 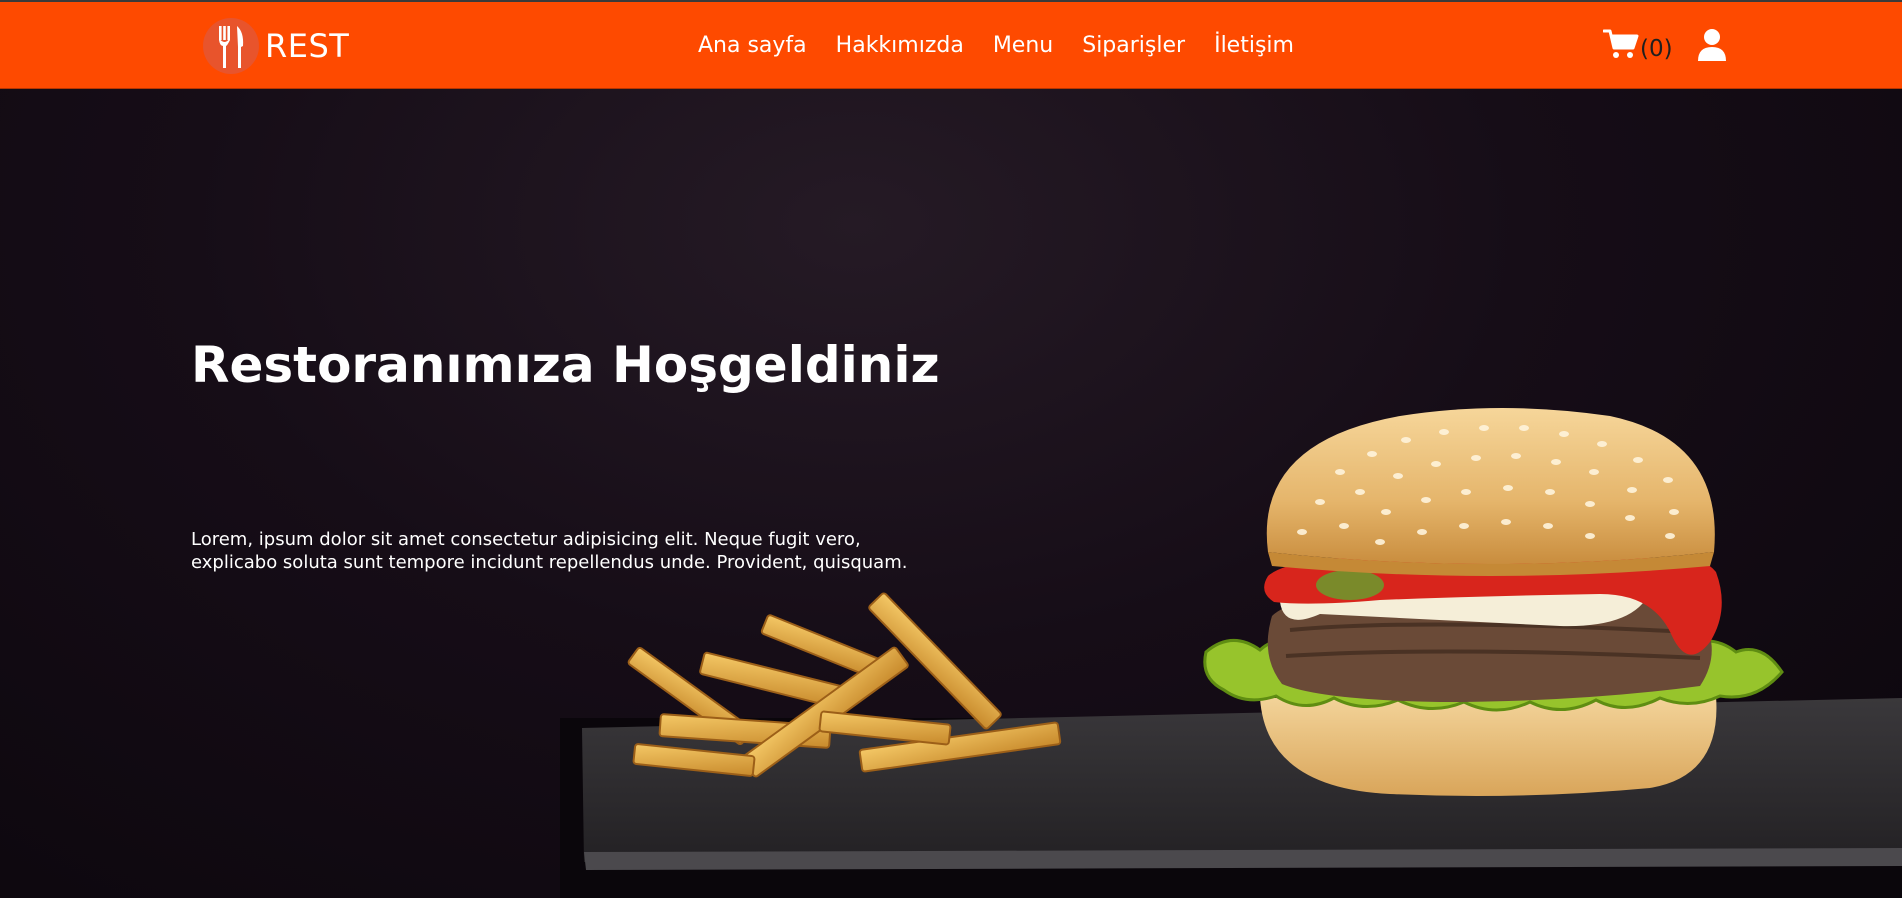 I want to click on nav-link-home: Ana sayfa, so click(x=752, y=45).